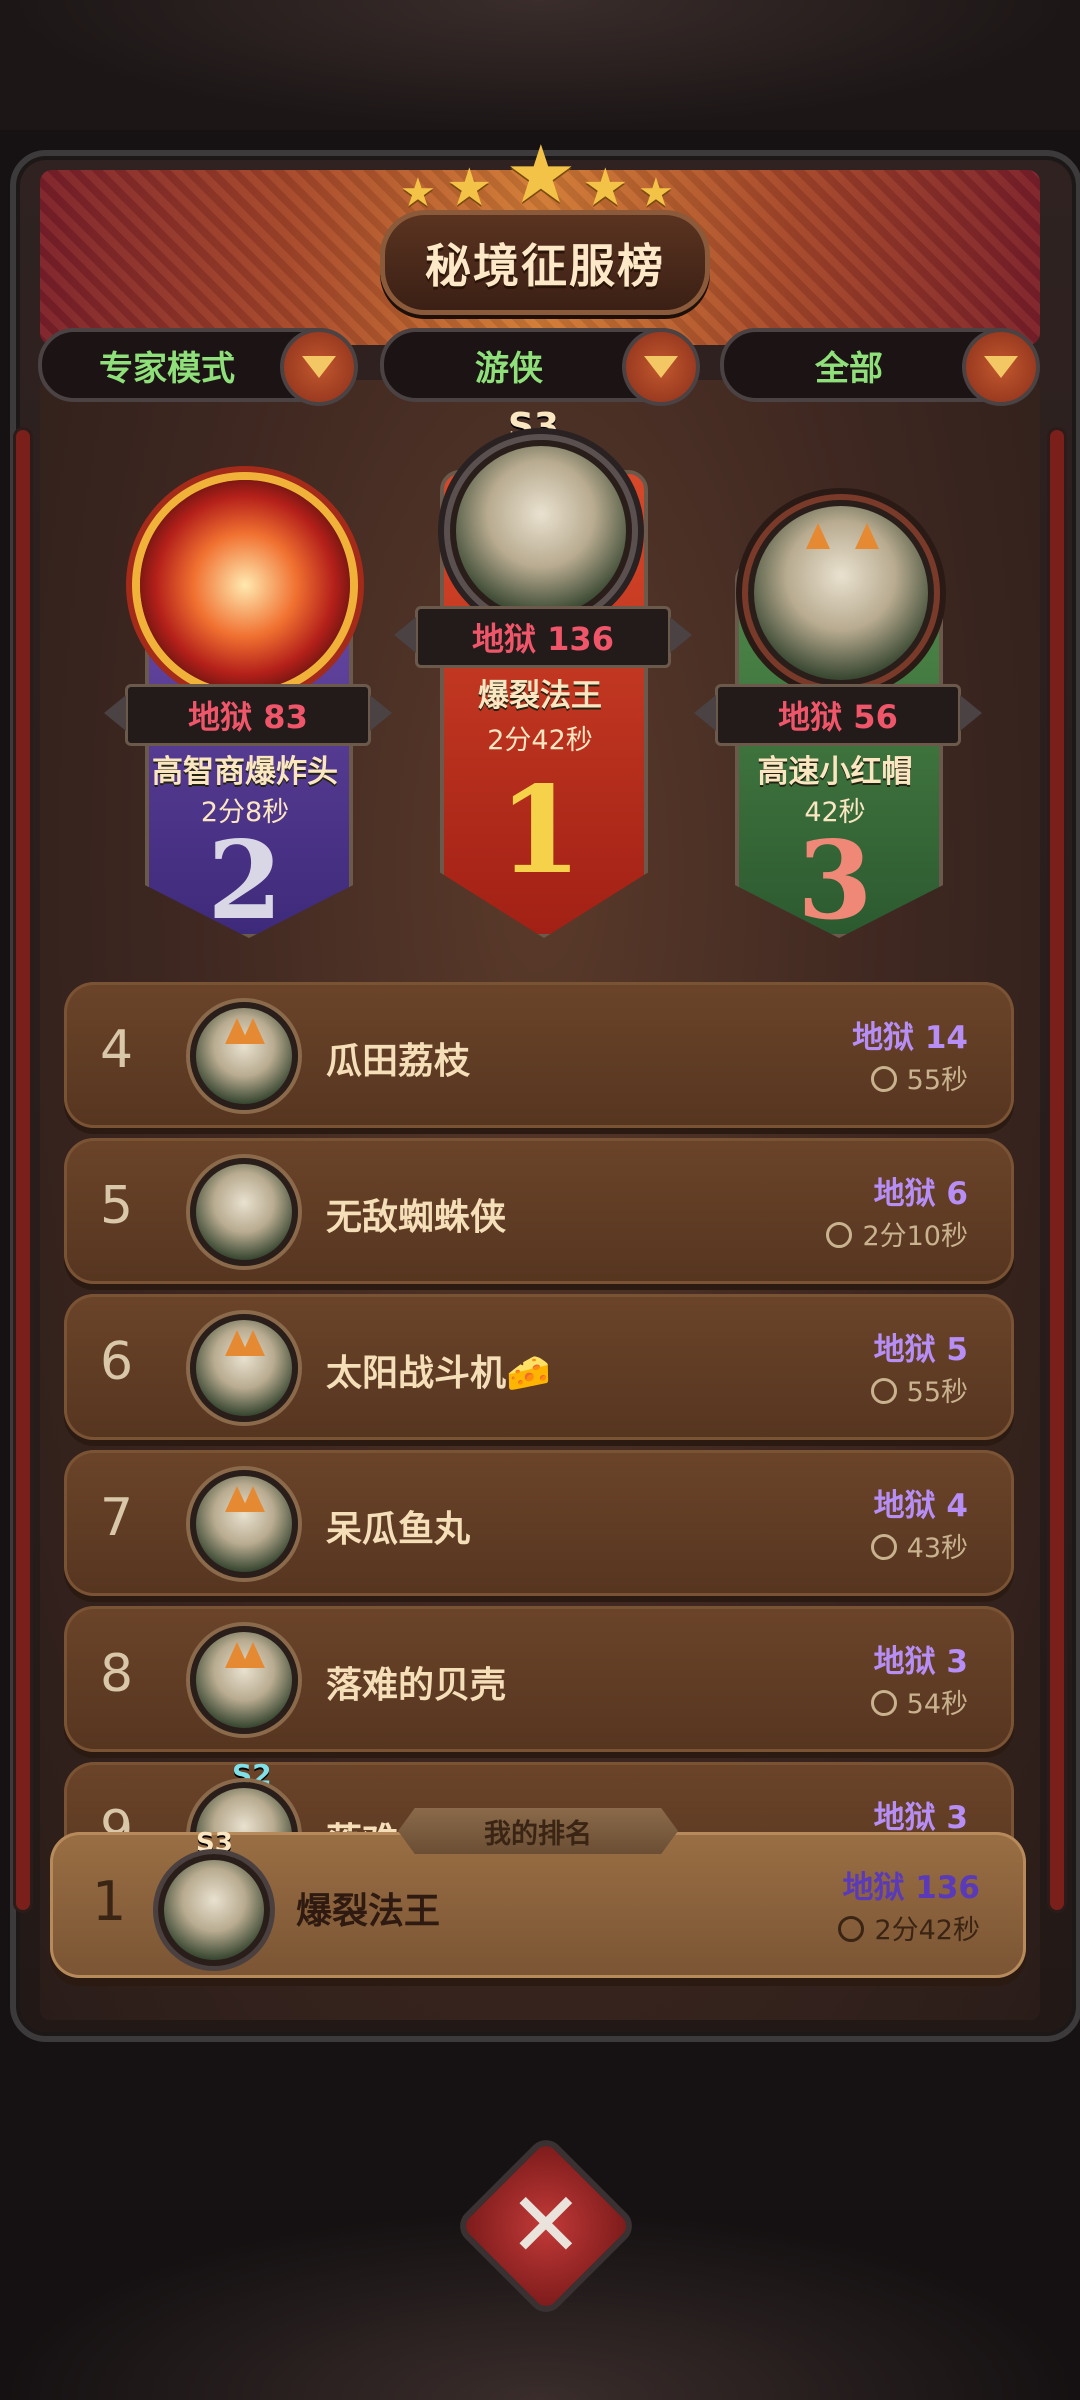  What do you see at coordinates (540, 367) in the screenshot?
I see `class-filter: 游侠` at bounding box center [540, 367].